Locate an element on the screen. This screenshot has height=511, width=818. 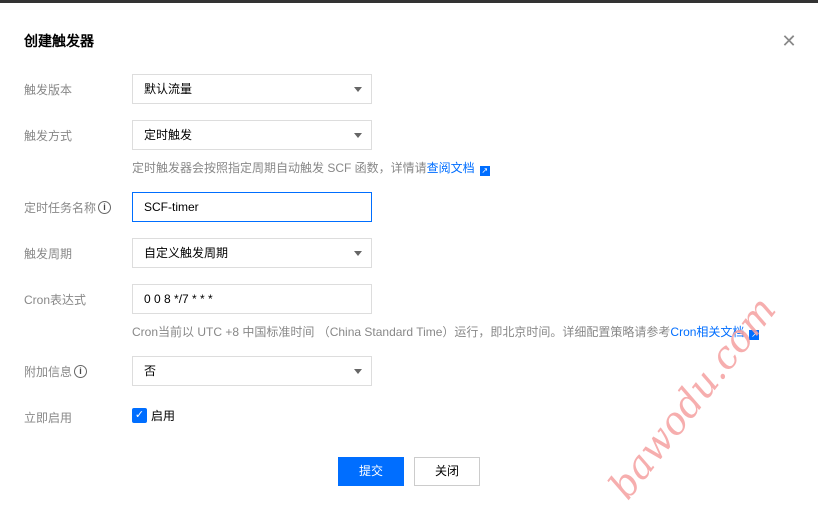
task-name-label-text: 定时任务名称 is located at coordinates (60, 208).